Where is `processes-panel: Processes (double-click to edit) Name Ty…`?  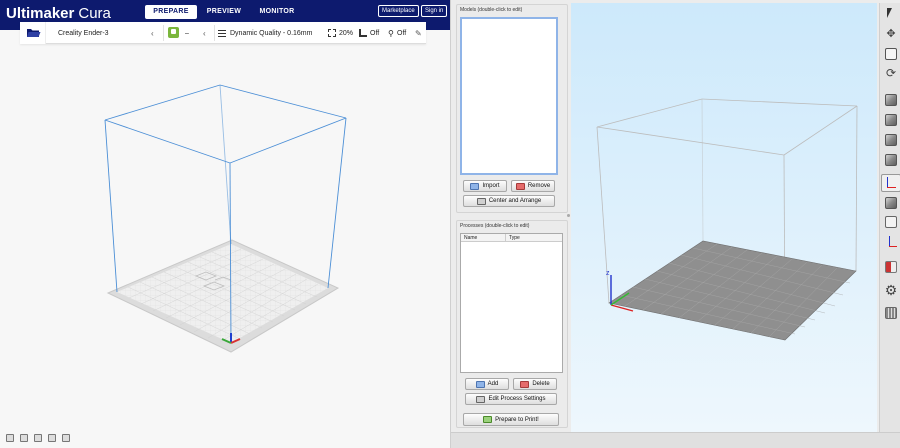
processes-panel: Processes (double-click to edit) Name Ty… is located at coordinates (512, 324).